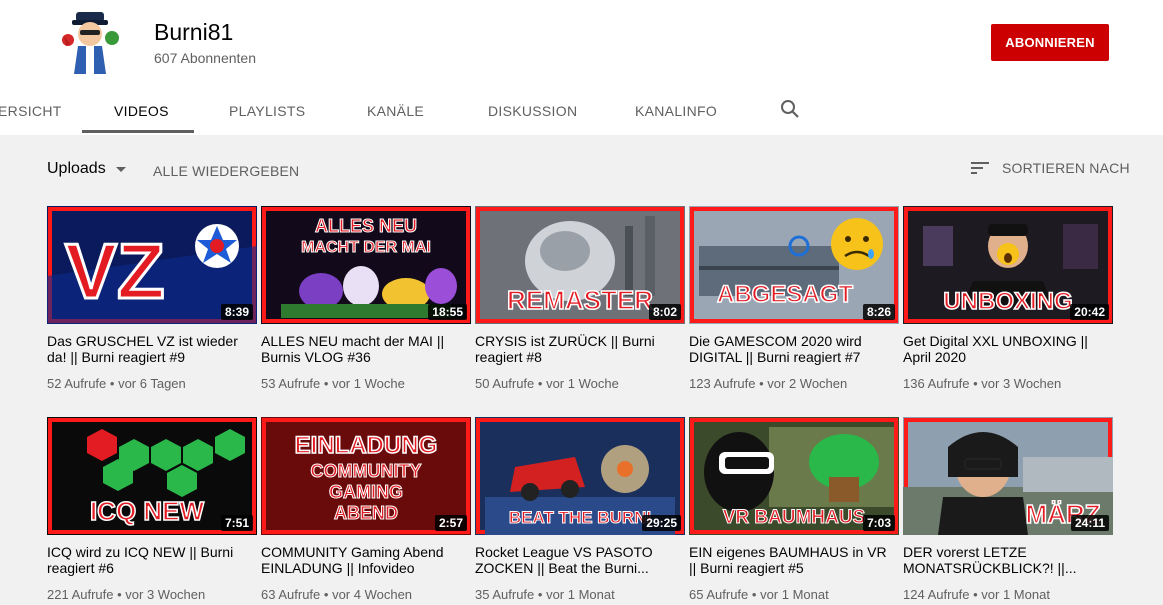 Image resolution: width=1163 pixels, height=605 pixels. Describe the element at coordinates (719, 594) in the screenshot. I see `video-views: 65 Aufrufe` at that location.